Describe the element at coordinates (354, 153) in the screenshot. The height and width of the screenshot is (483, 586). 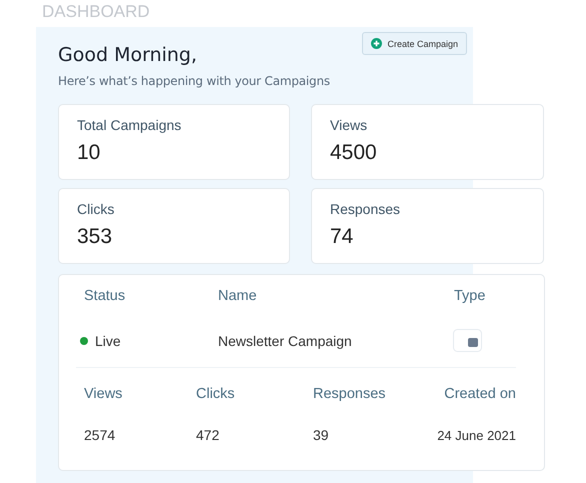
I see `stat-value: 4500` at that location.